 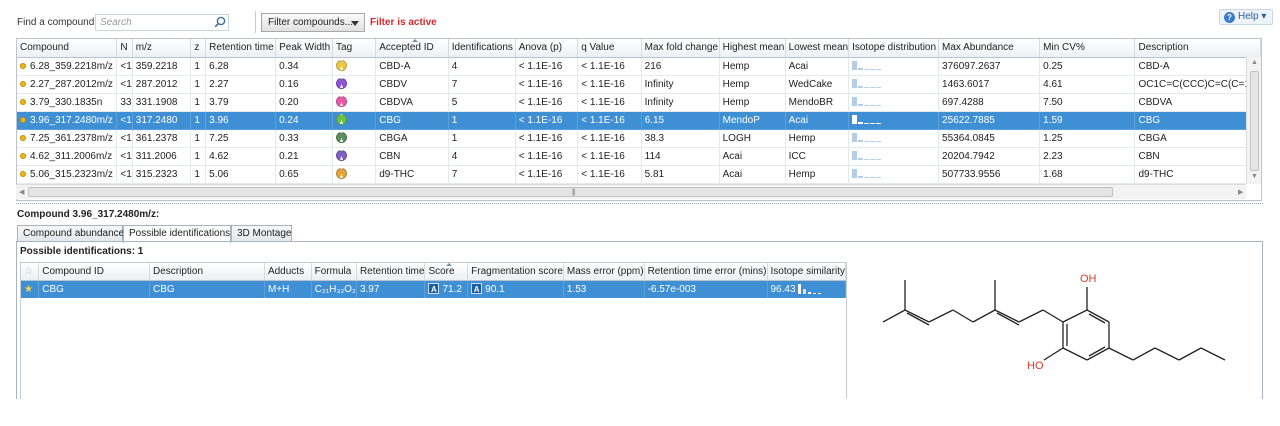 I want to click on cell-n: <1, so click(x=124, y=66).